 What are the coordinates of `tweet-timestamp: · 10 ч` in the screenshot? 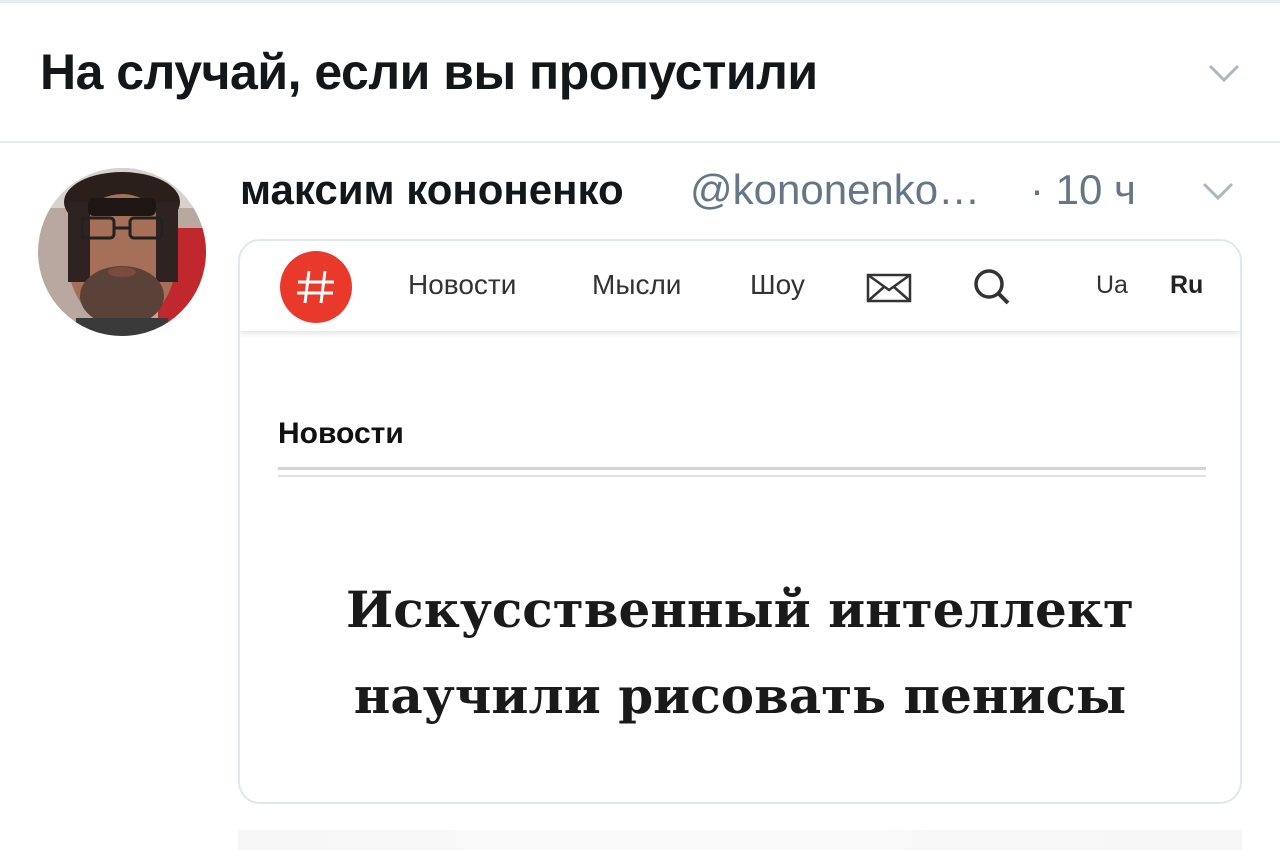 It's located at (1083, 190).